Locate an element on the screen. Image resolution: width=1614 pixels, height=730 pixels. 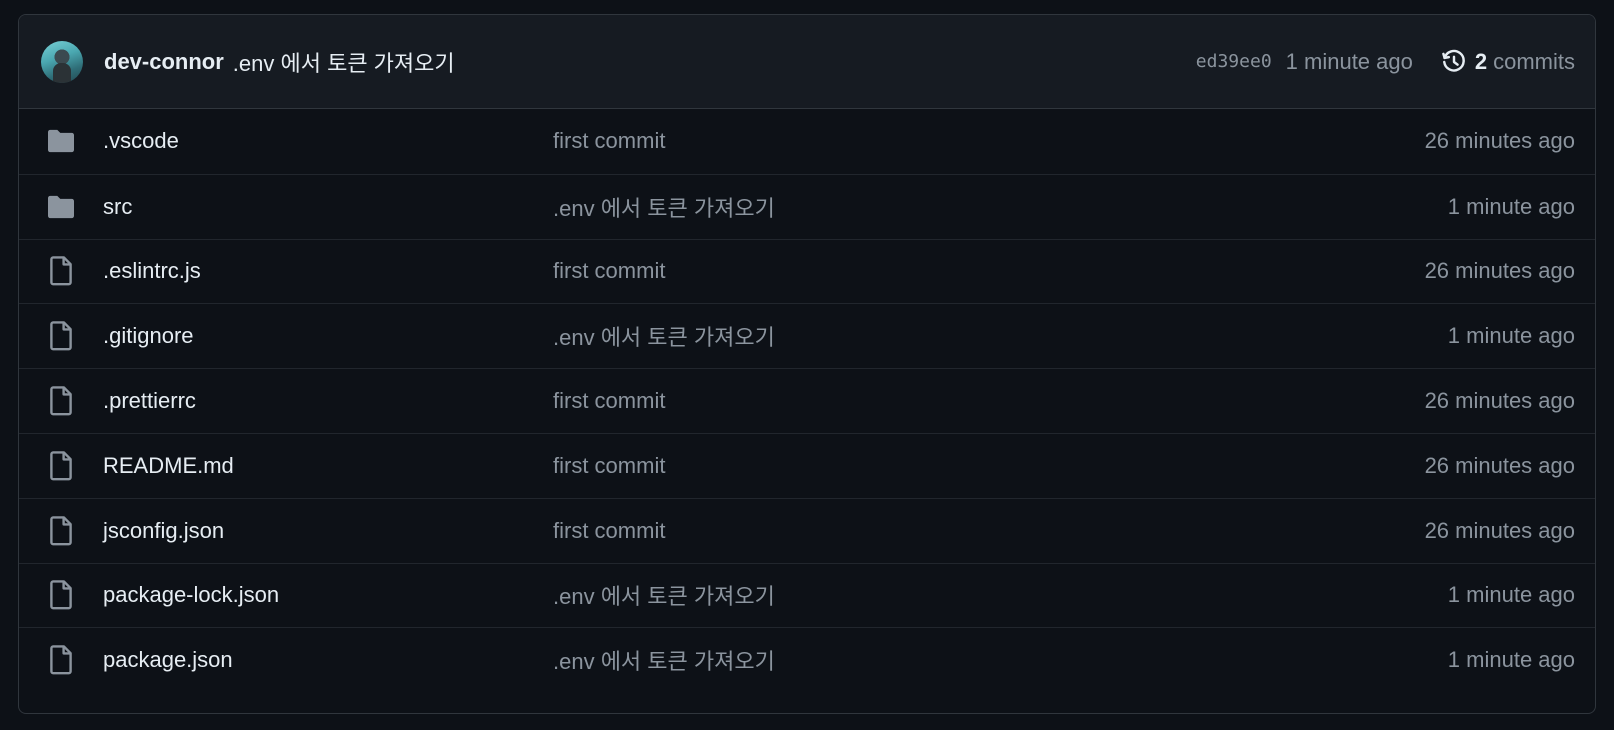
file-row: .prettierrc first commit 26 minutes ago is located at coordinates (807, 400).